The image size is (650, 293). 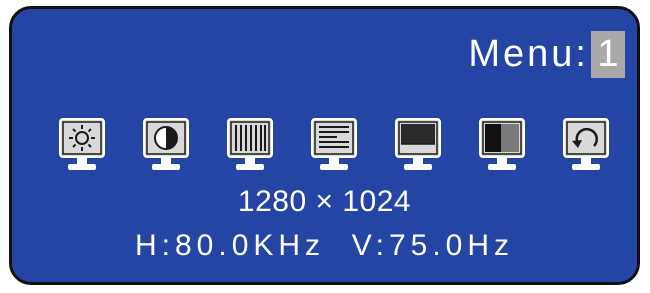 What do you see at coordinates (324, 201) in the screenshot?
I see `resolution-readout: 1280 × 1024` at bounding box center [324, 201].